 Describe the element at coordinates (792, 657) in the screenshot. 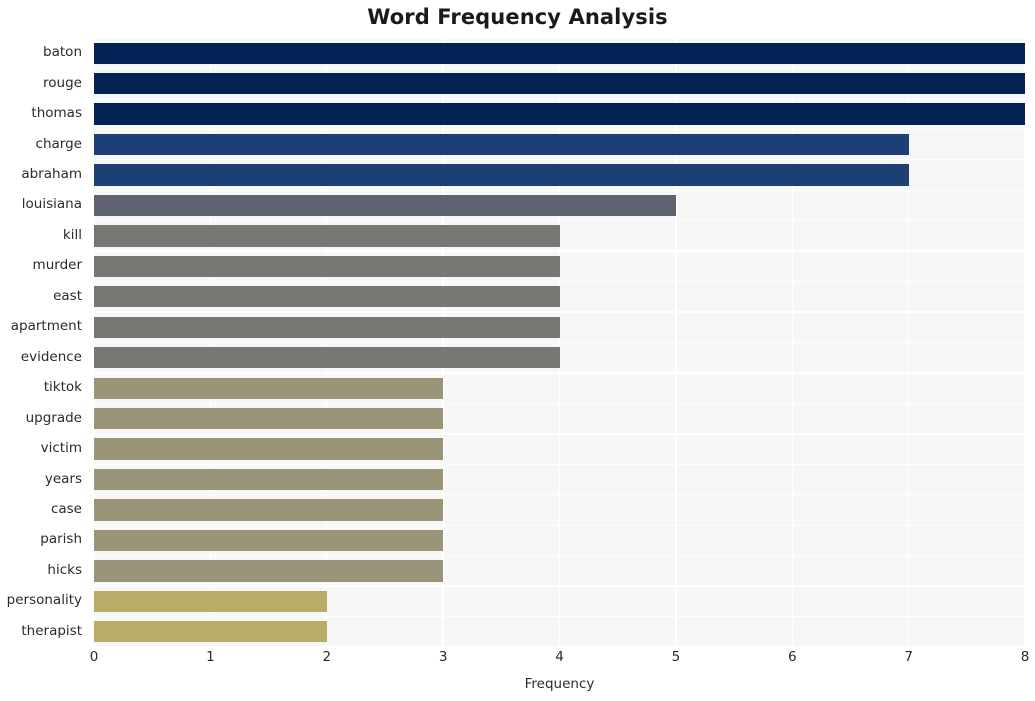

I see `x-tick-label-6: 6` at that location.